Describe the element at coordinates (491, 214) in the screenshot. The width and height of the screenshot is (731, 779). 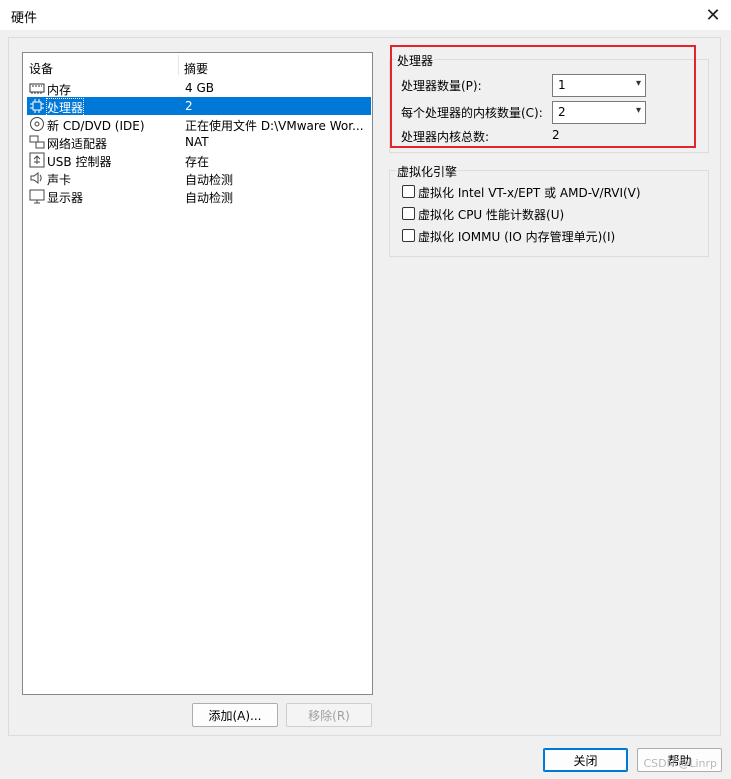
I see `virtualize-cpu-counters-label: 虚拟化 CPU 性能计数器(U)` at that location.